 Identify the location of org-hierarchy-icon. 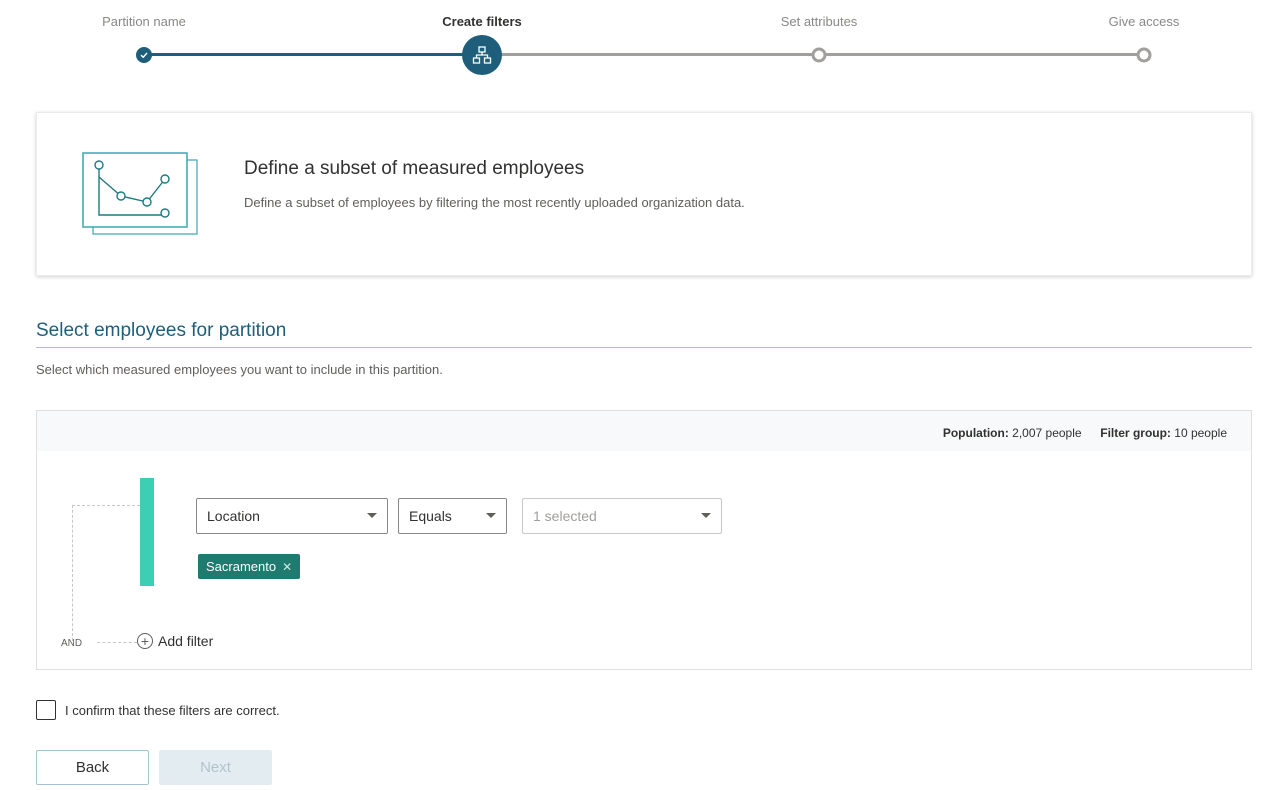
(482, 55).